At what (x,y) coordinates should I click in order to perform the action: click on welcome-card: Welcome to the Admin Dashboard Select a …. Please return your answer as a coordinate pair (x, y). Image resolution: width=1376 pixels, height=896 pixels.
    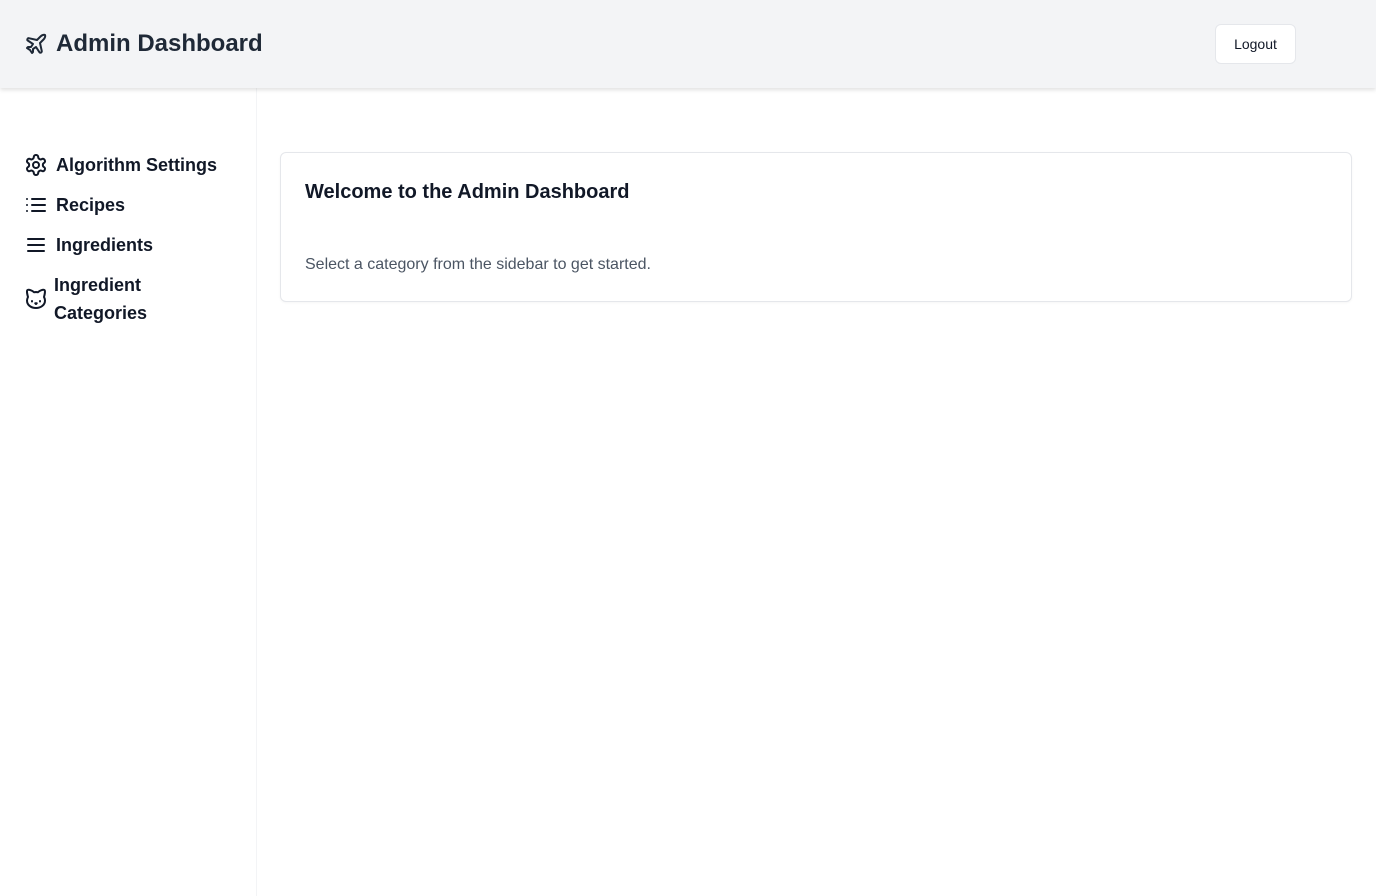
    Looking at the image, I should click on (816, 227).